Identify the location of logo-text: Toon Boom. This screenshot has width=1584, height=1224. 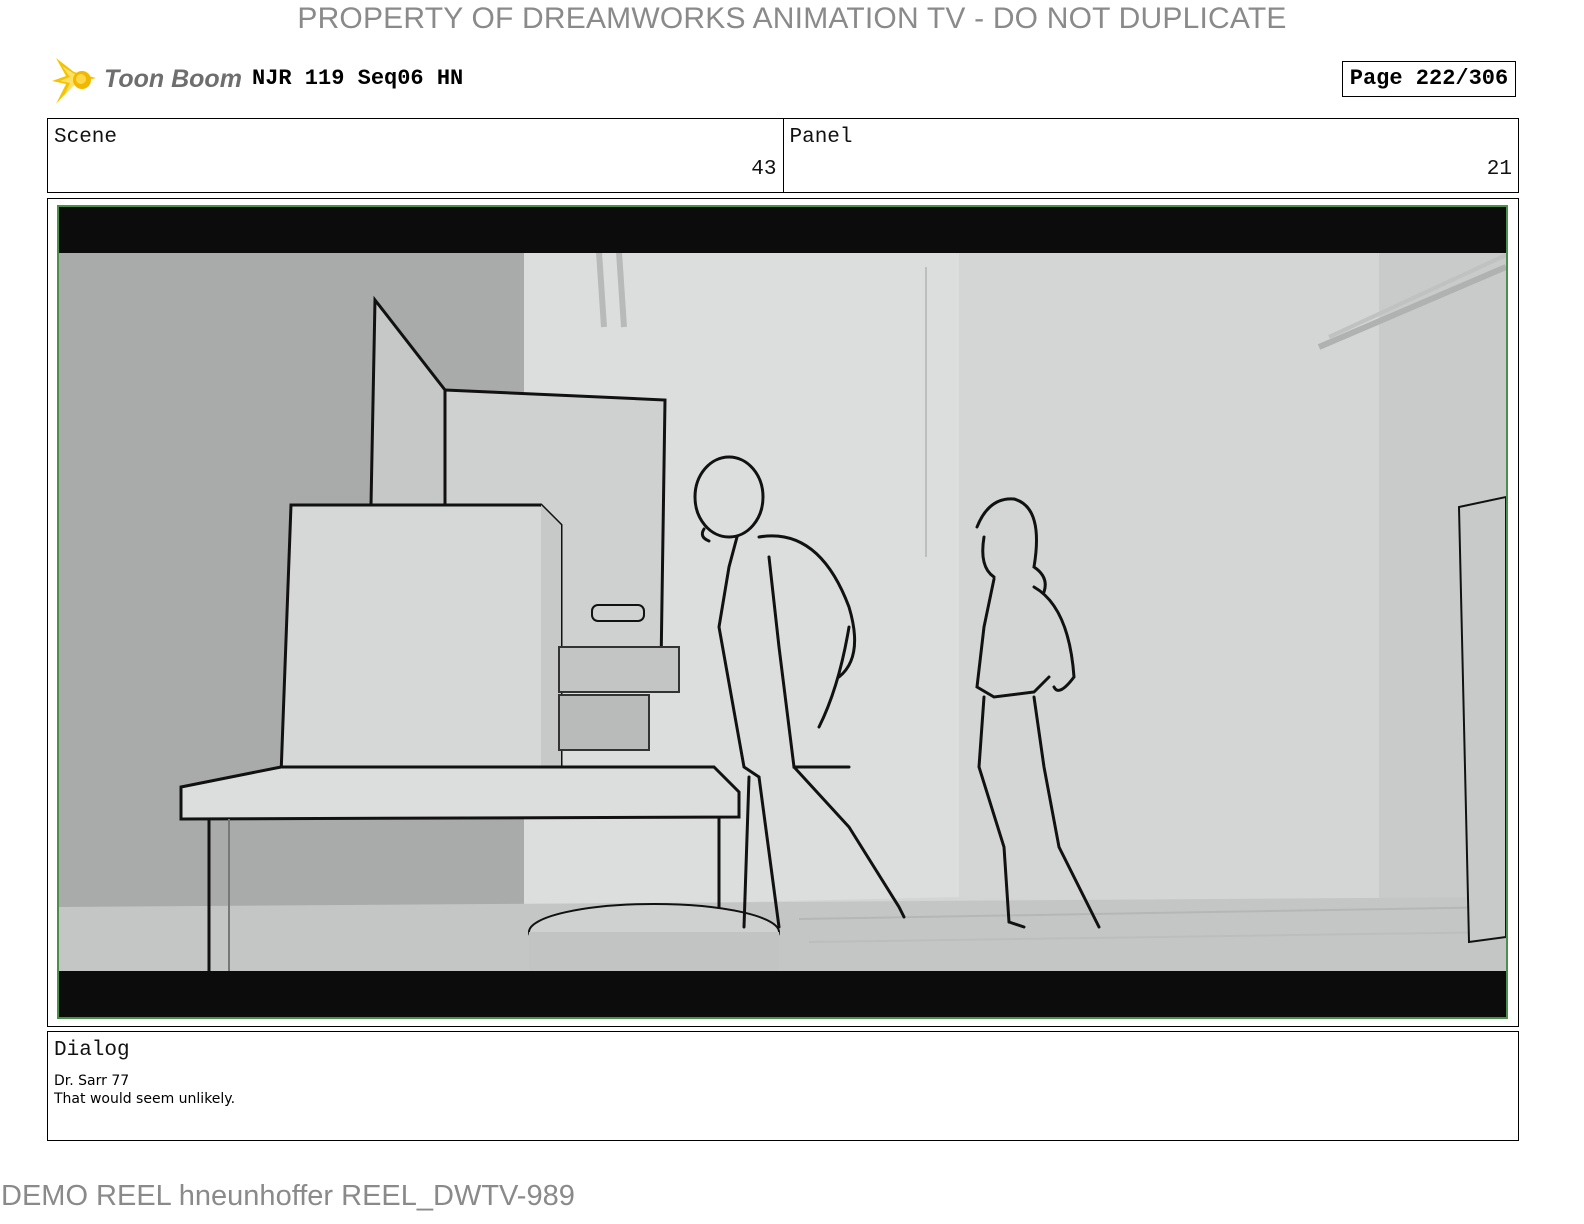
(173, 79).